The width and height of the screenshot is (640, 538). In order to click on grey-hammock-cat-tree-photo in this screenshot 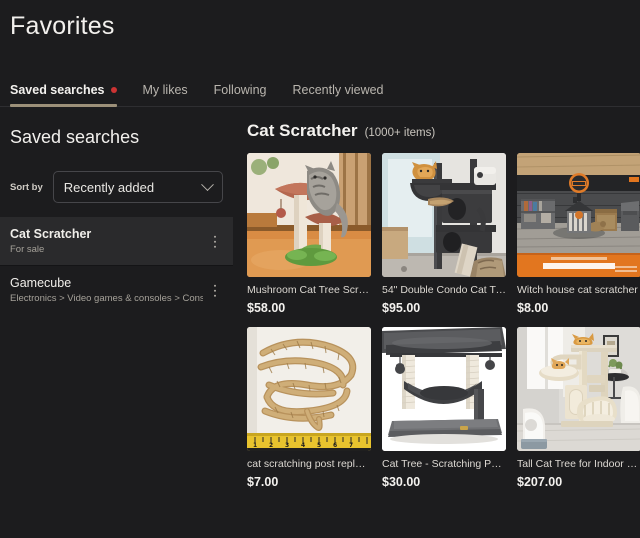, I will do `click(444, 389)`.